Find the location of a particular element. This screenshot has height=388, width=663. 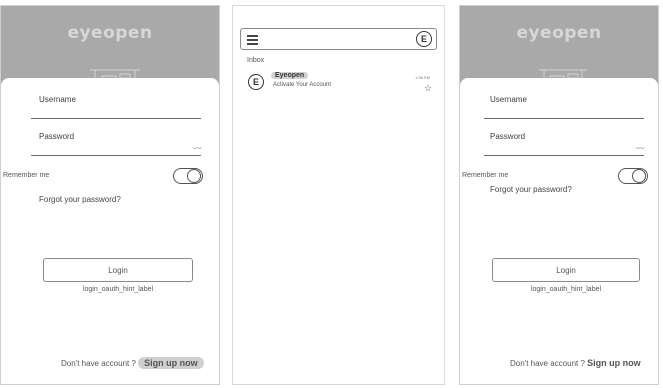

sender-avatar: E is located at coordinates (256, 82).